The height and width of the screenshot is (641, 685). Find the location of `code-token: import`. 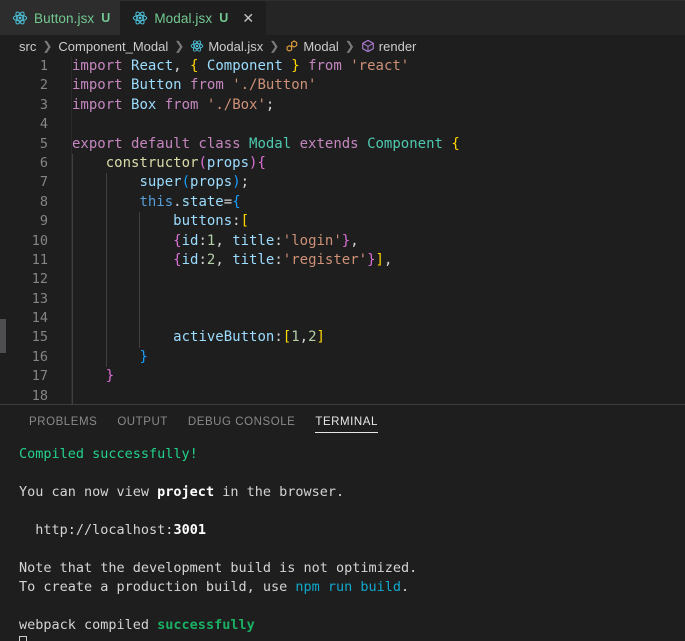

code-token: import is located at coordinates (102, 104).